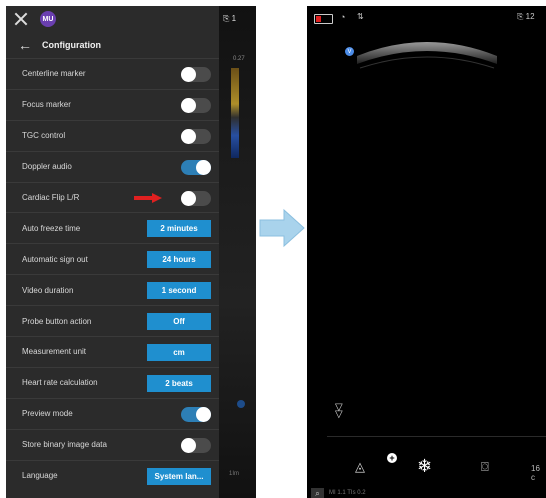 The image size is (546, 498). I want to click on settings-row: Doppler audio, so click(112, 166).